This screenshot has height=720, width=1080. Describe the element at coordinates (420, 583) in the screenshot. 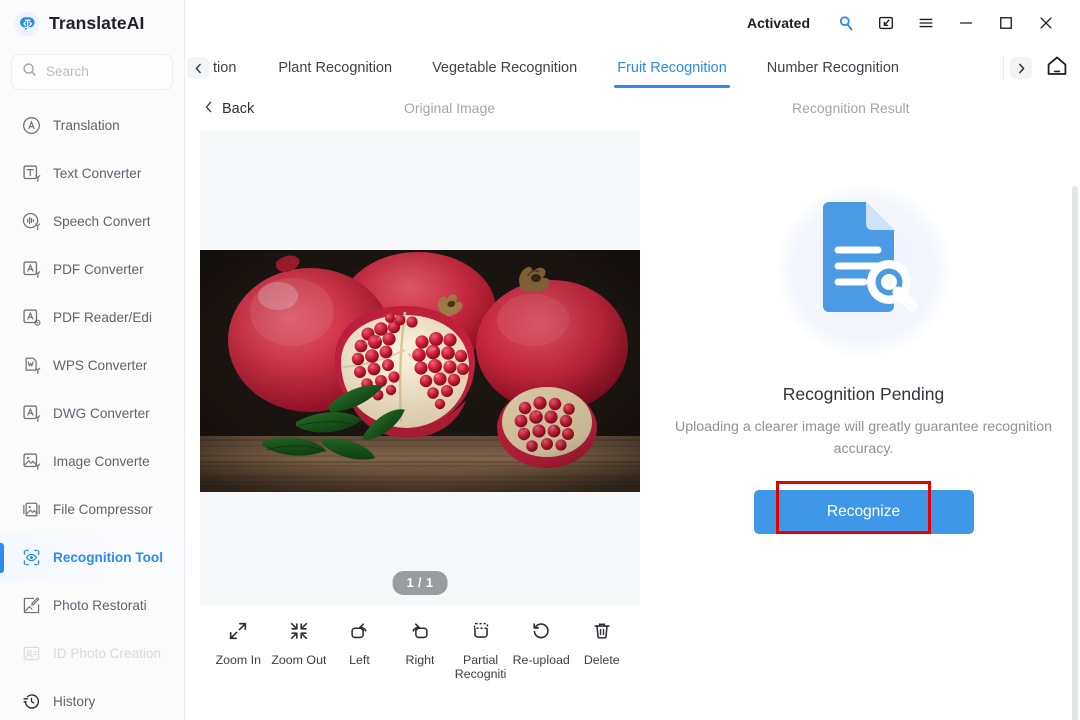

I see `page-indicator: 1 / 1` at that location.